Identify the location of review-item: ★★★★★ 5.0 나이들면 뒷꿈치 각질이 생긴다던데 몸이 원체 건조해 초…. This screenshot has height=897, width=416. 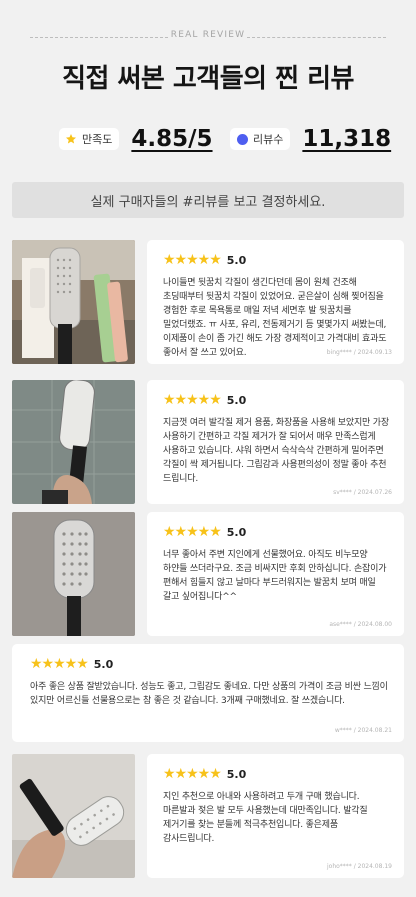
(208, 302).